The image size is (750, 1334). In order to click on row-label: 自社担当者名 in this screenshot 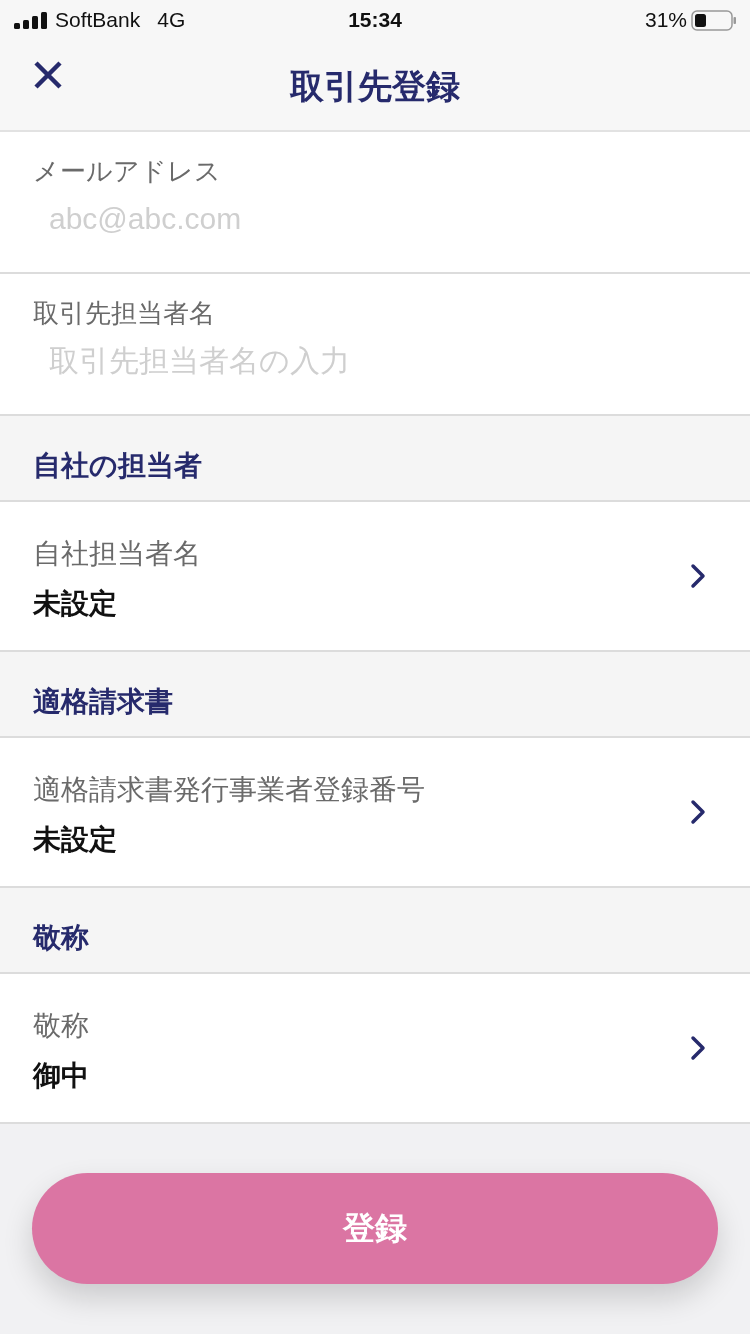, I will do `click(117, 554)`.